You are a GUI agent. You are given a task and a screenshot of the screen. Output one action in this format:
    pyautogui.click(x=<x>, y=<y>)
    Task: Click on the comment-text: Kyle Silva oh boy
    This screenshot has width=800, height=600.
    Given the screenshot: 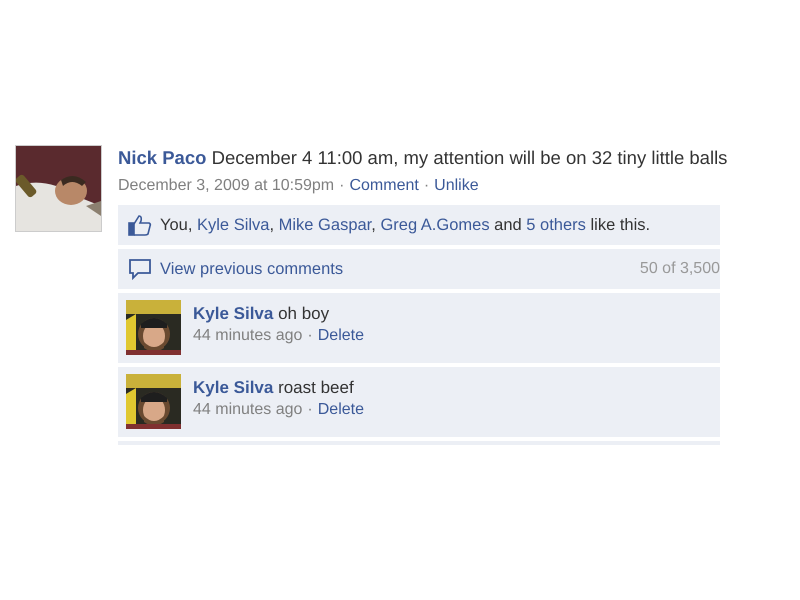 What is the action you would take?
    pyautogui.click(x=261, y=314)
    